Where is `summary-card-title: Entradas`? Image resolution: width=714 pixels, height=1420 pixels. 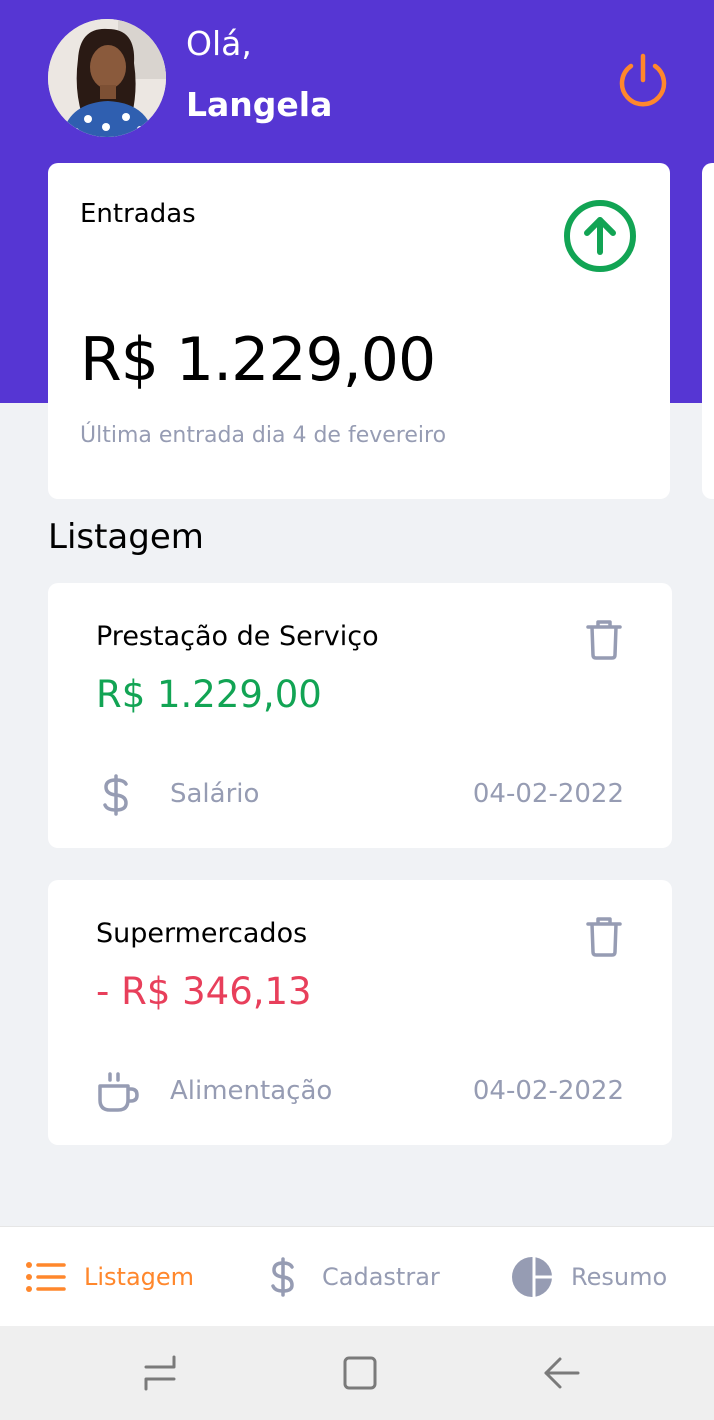 summary-card-title: Entradas is located at coordinates (138, 214).